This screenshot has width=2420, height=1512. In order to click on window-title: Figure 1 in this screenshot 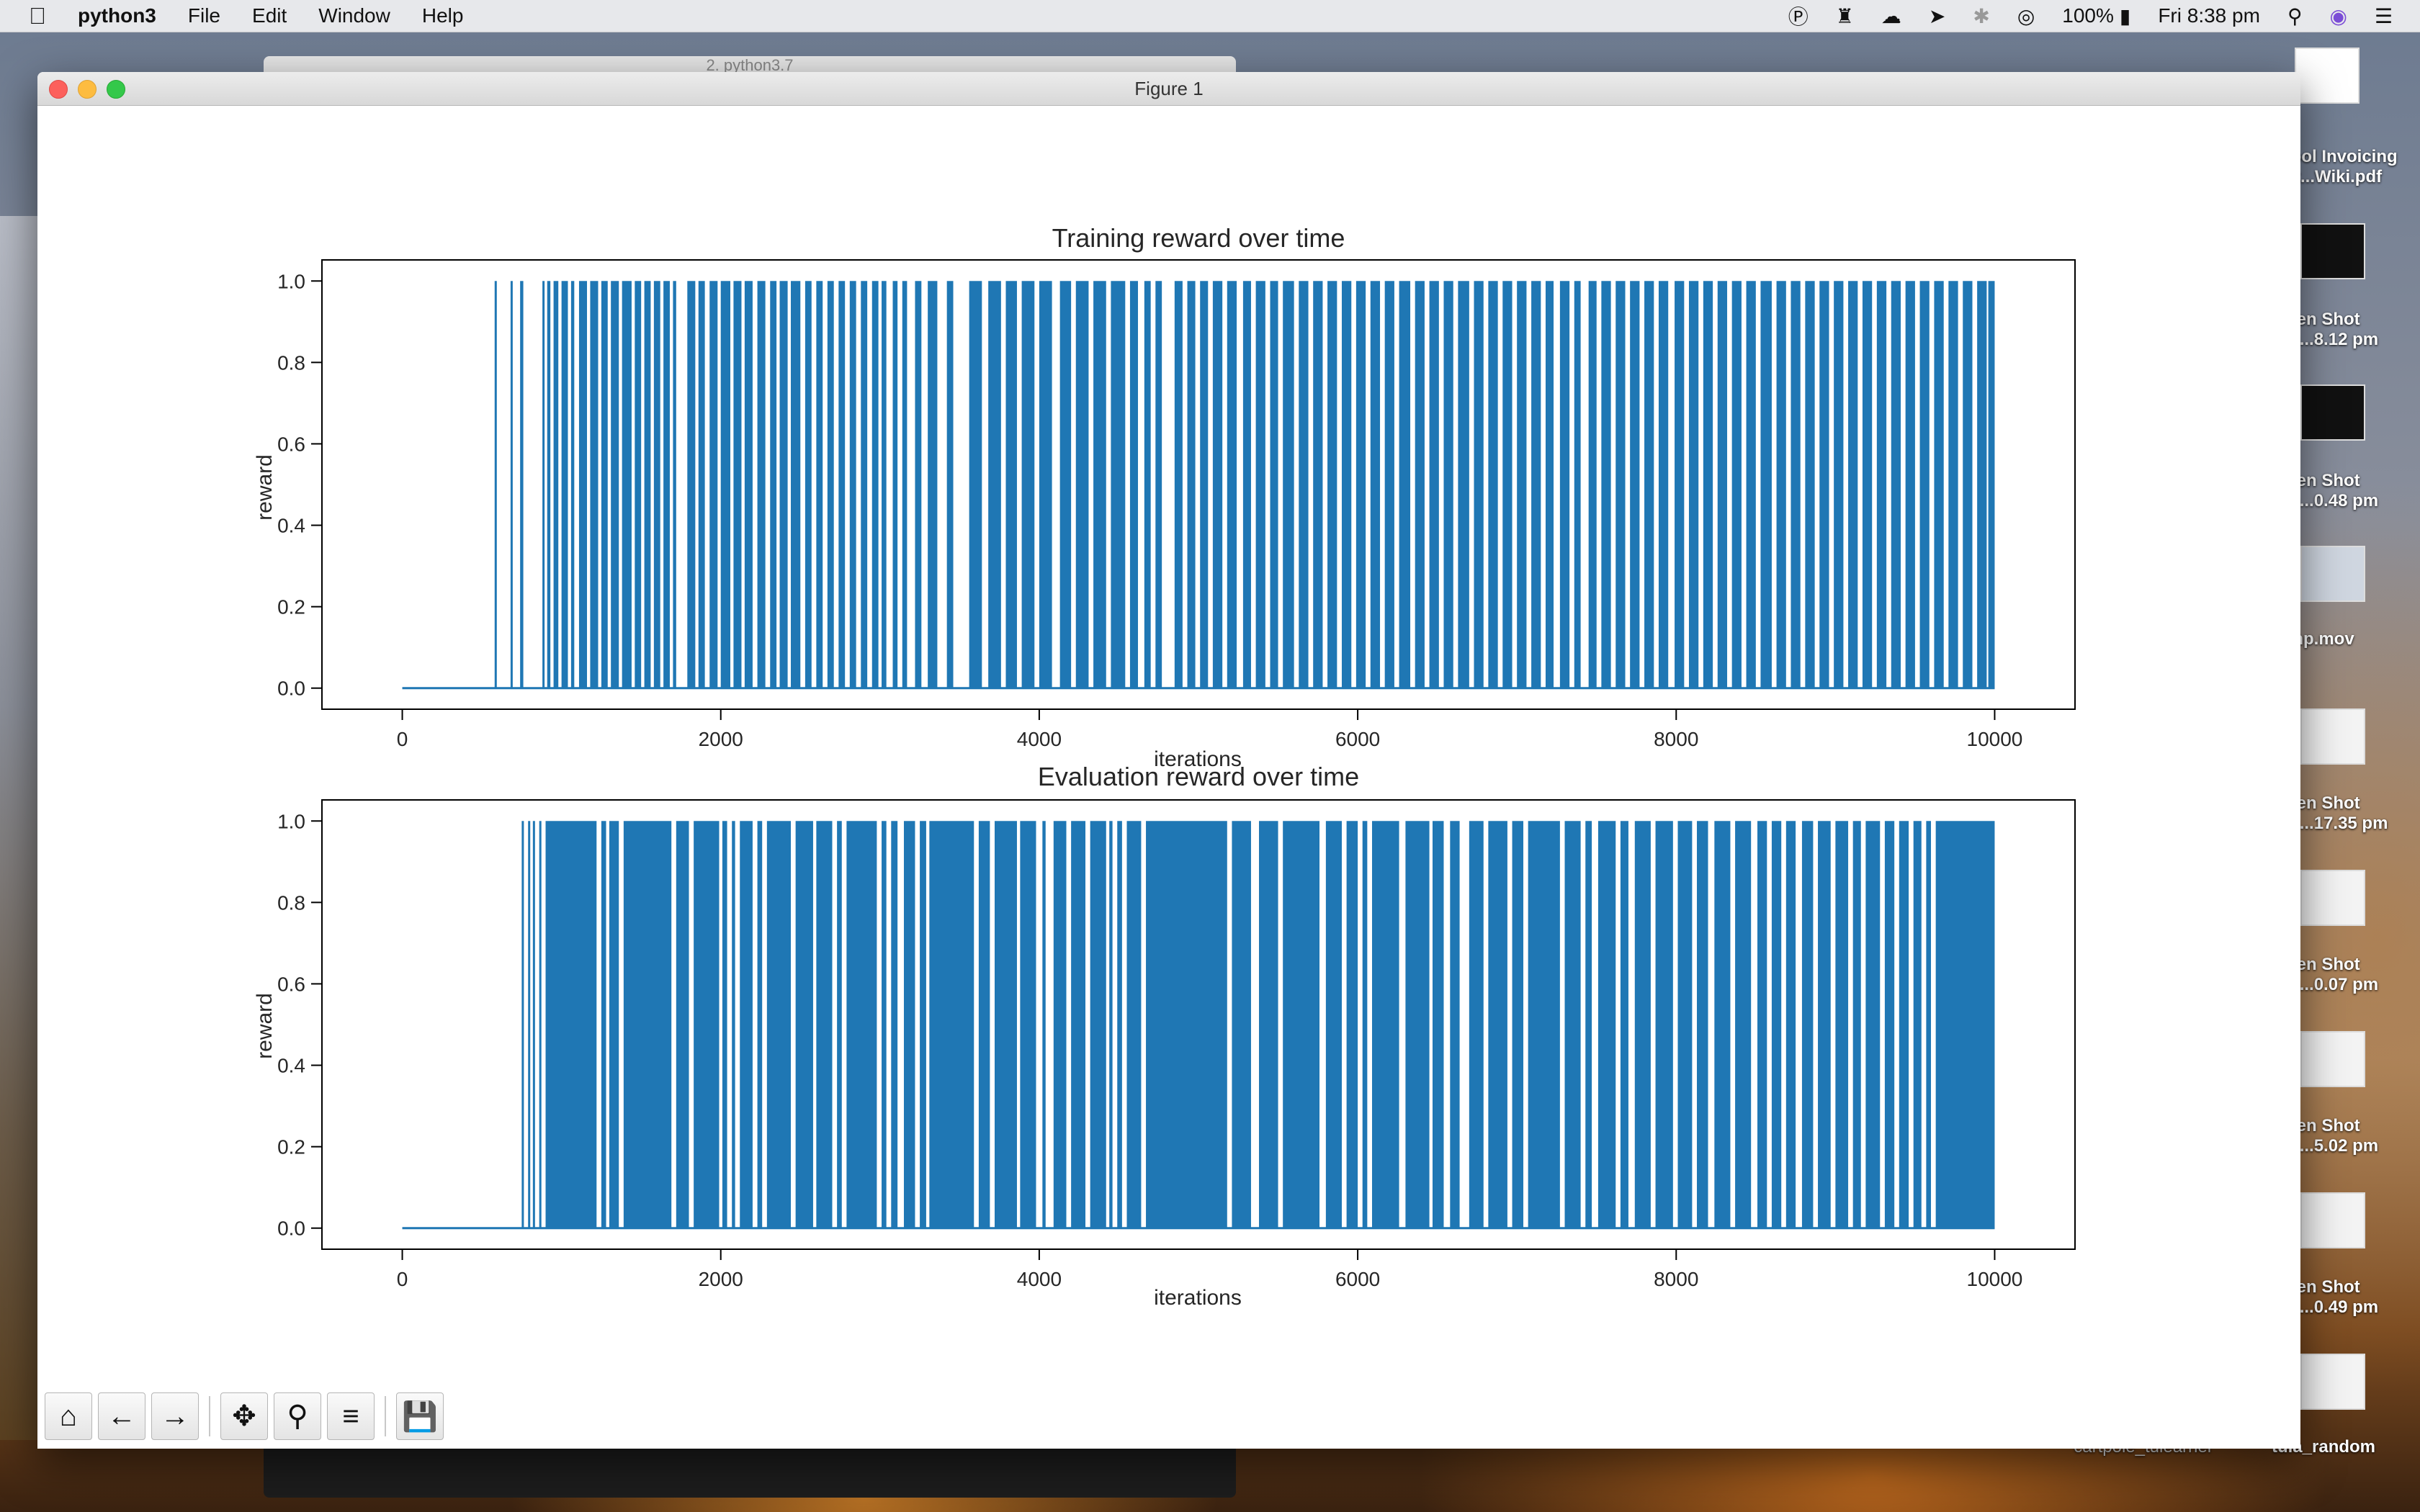, I will do `click(1169, 88)`.